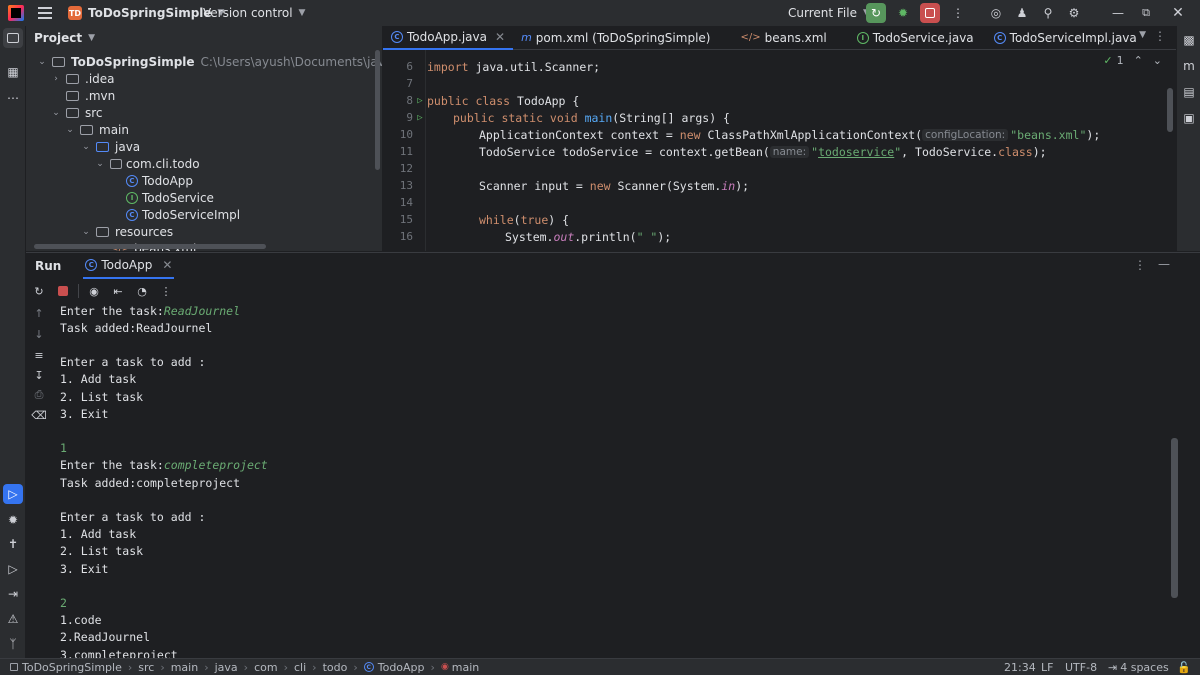 This screenshot has width=1200, height=675. Describe the element at coordinates (1142, 35) in the screenshot. I see `tab-list-chevron-icon: ▼` at that location.